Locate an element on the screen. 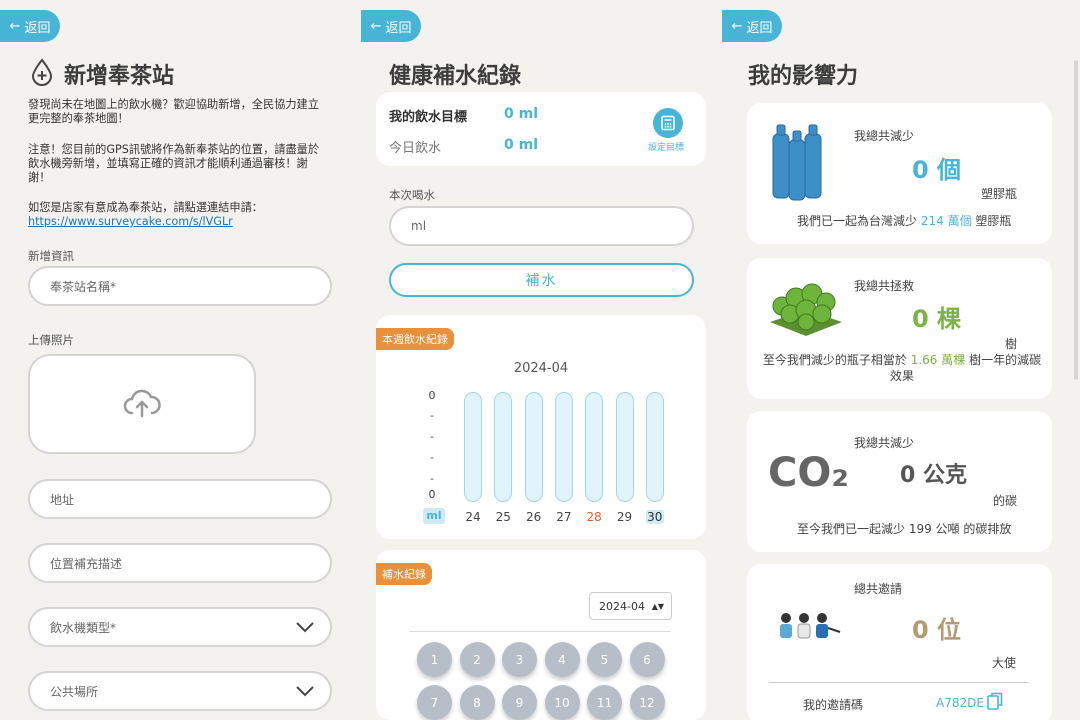  set-goal-label: 設定目標 is located at coordinates (666, 148).